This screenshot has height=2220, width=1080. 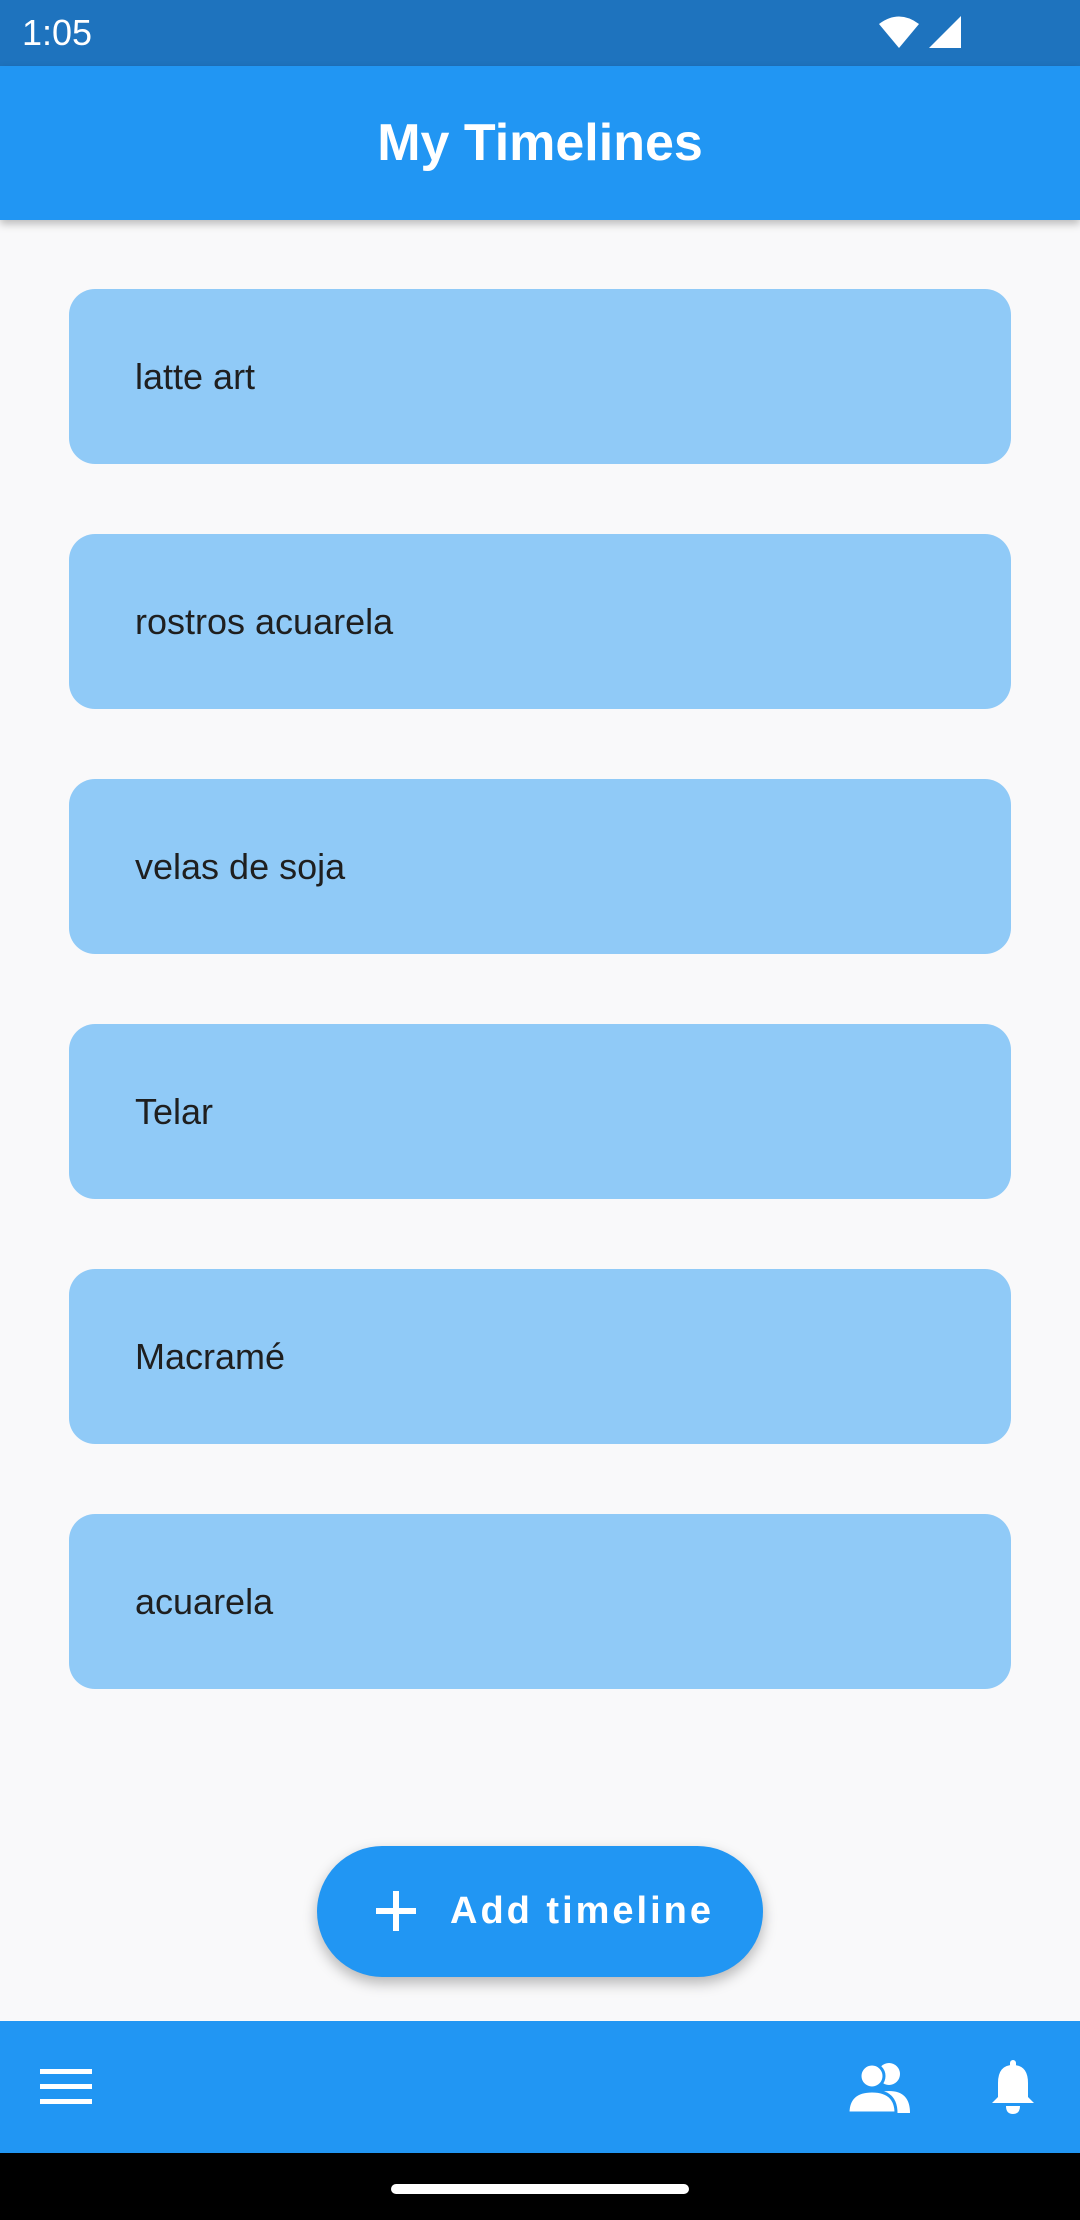 I want to click on timeline-card: rostros acuarela, so click(x=540, y=621).